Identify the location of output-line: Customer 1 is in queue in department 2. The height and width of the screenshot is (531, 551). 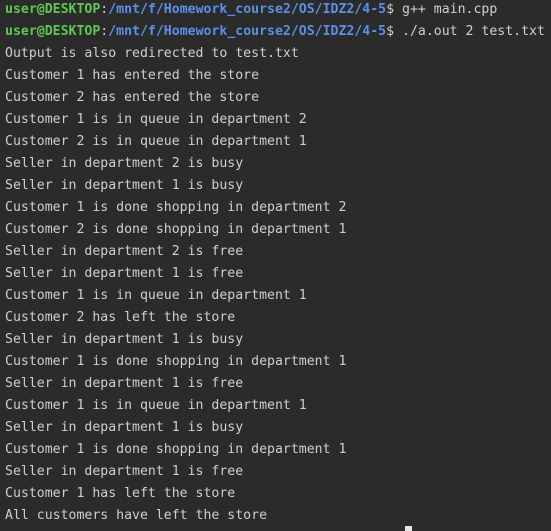
(156, 119).